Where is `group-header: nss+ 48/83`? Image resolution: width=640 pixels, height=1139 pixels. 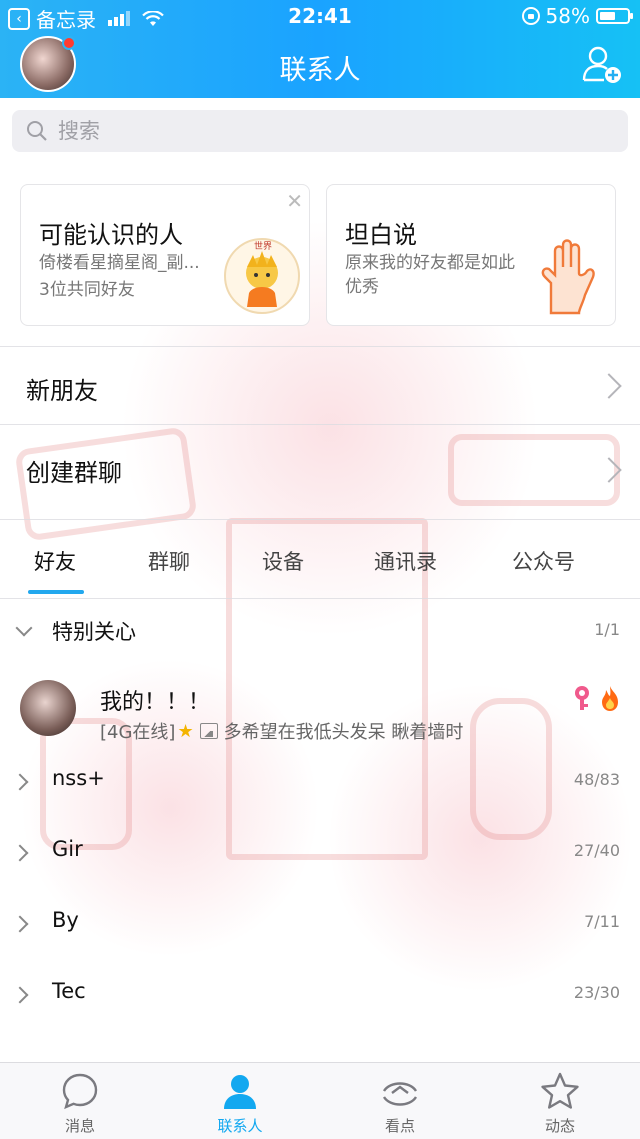
group-header: nss+ 48/83 is located at coordinates (320, 785).